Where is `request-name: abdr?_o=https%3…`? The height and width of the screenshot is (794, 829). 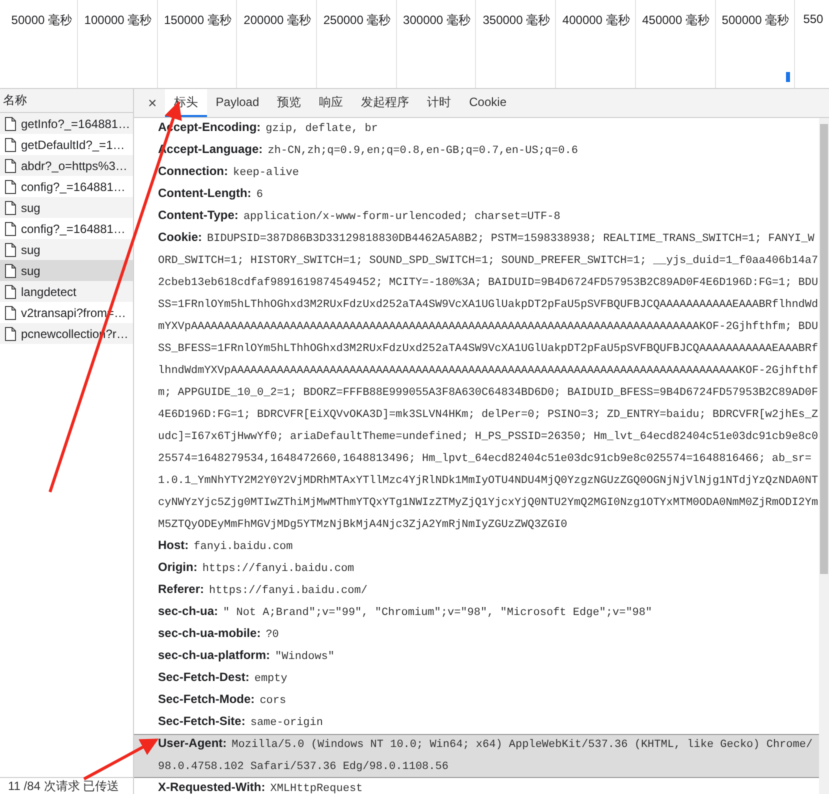 request-name: abdr?_o=https%3… is located at coordinates (74, 165).